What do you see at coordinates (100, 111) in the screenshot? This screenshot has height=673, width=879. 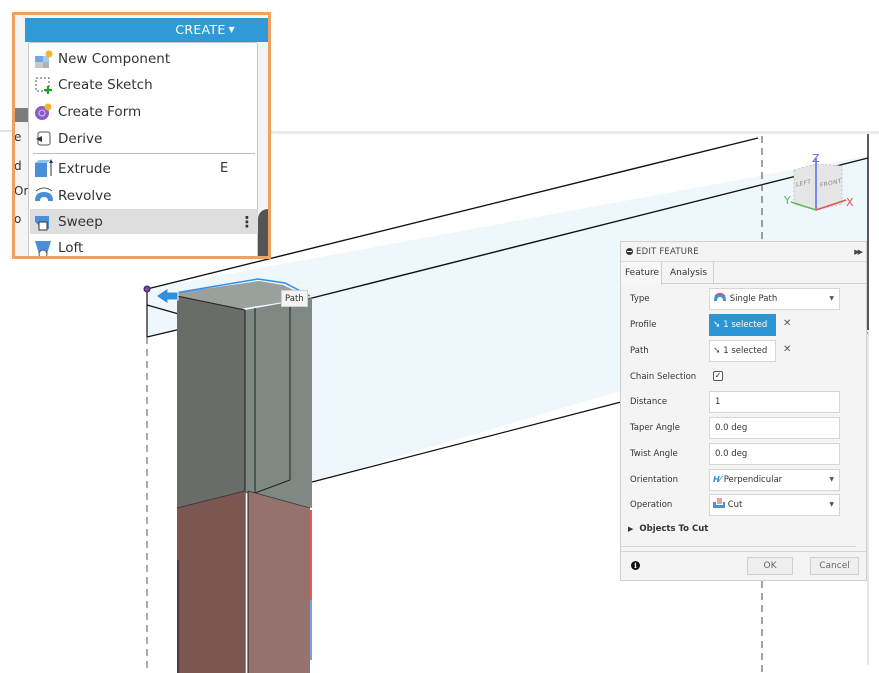 I see `menu-item-label: Create Form` at bounding box center [100, 111].